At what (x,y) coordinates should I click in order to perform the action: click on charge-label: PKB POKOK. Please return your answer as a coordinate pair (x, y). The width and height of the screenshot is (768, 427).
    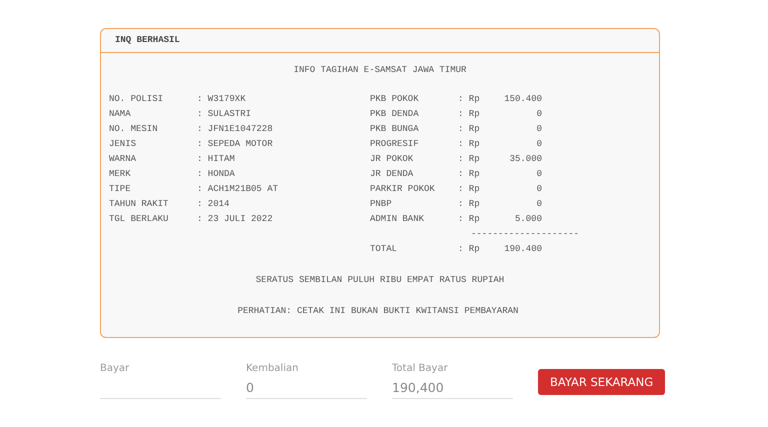
    Looking at the image, I should click on (395, 99).